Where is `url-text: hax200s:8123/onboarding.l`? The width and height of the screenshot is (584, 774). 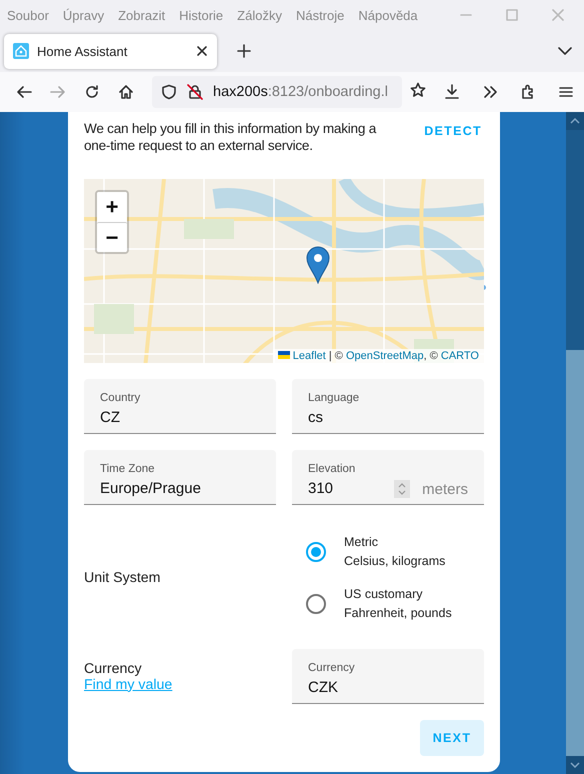
url-text: hax200s:8123/onboarding.l is located at coordinates (300, 92).